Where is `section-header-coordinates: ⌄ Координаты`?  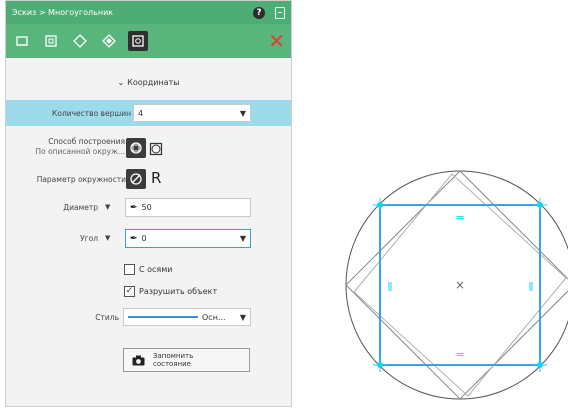 section-header-coordinates: ⌄ Координаты is located at coordinates (148, 82).